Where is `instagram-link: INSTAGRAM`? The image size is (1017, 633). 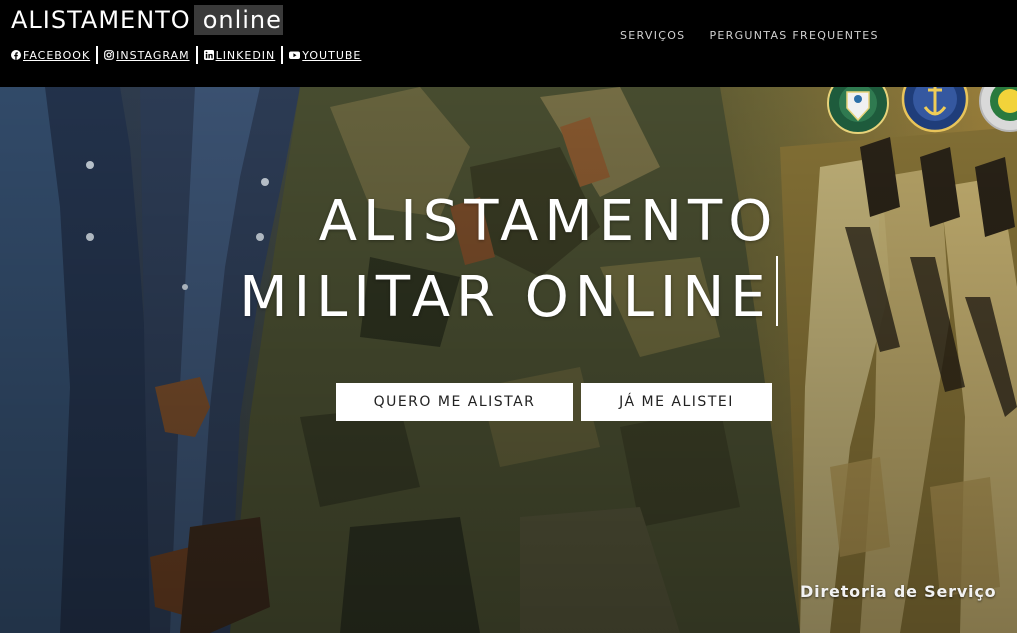
instagram-link: INSTAGRAM is located at coordinates (146, 55).